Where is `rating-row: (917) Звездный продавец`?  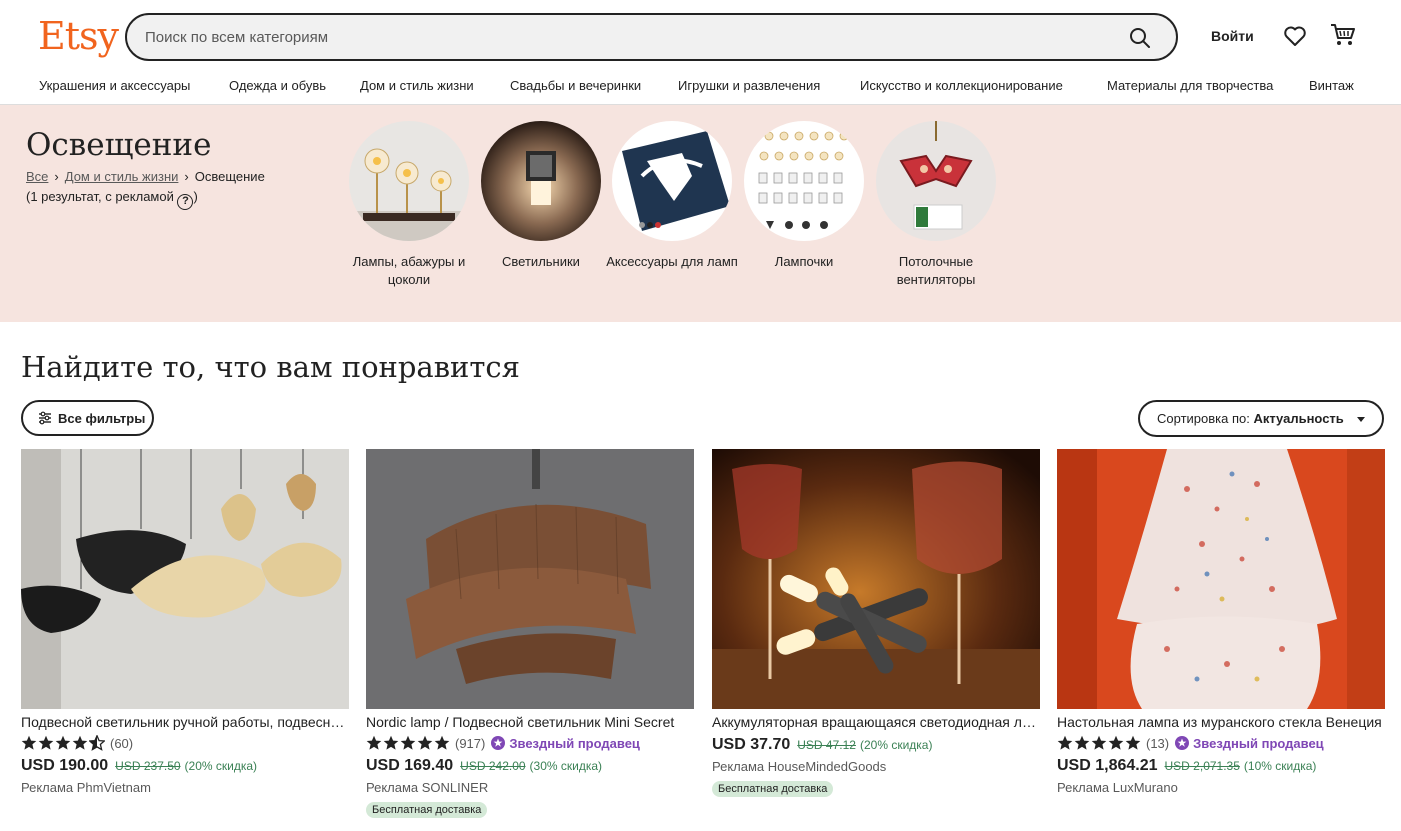 rating-row: (917) Звездный продавец is located at coordinates (530, 743).